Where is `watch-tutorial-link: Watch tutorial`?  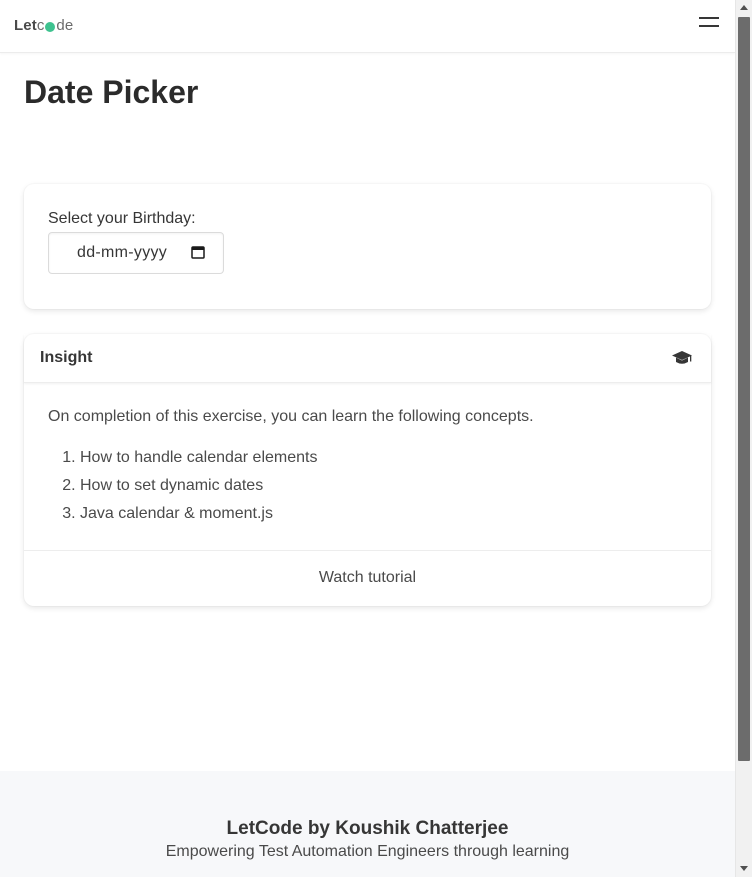
watch-tutorial-link: Watch tutorial is located at coordinates (367, 578).